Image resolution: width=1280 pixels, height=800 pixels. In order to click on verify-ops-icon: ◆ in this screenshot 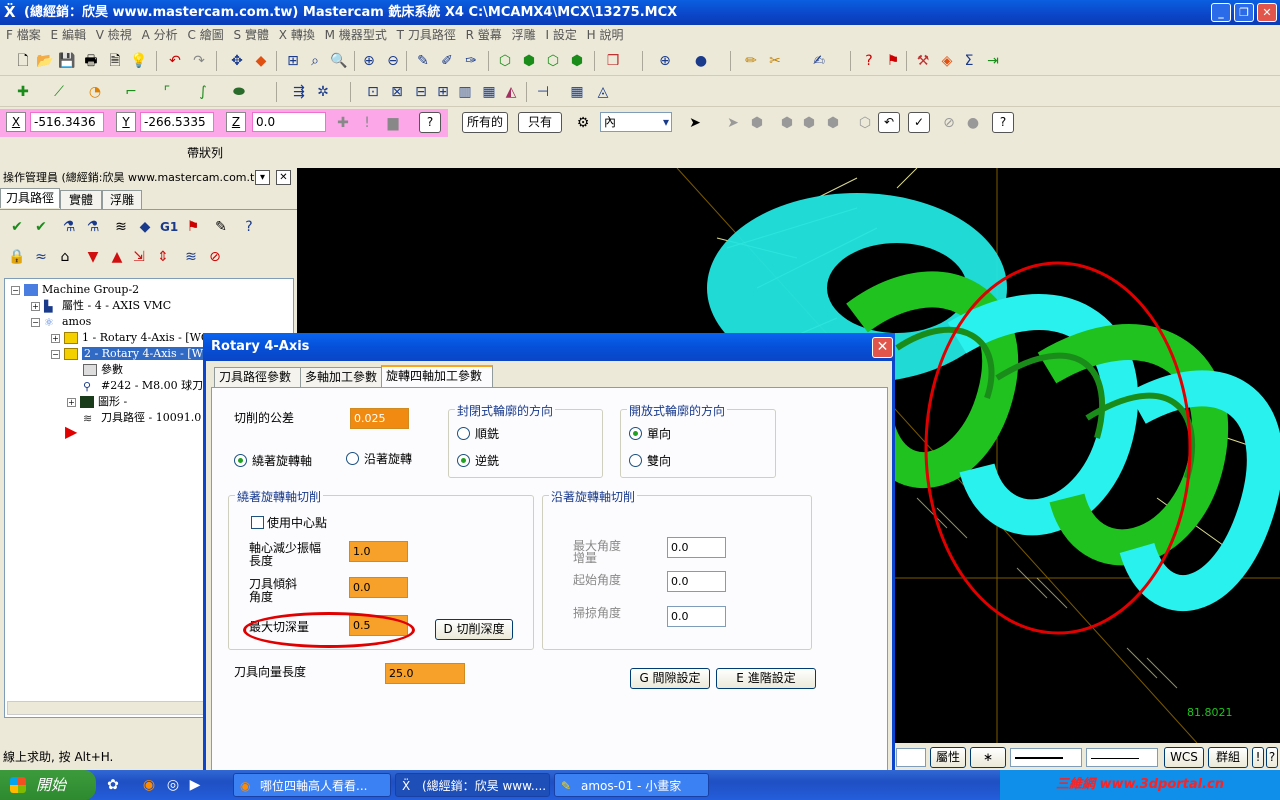, I will do `click(145, 227)`.